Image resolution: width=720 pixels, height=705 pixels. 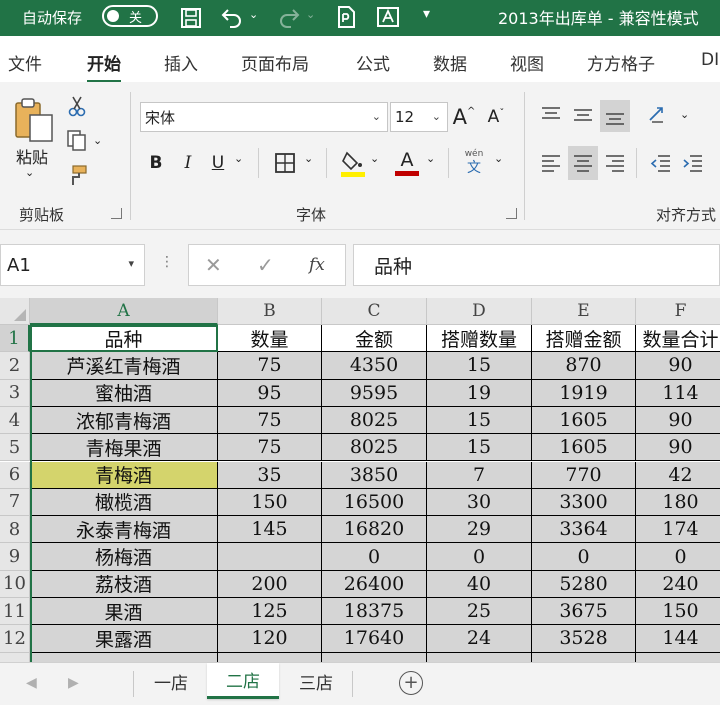 What do you see at coordinates (678, 475) in the screenshot?
I see `cell-f6: 42` at bounding box center [678, 475].